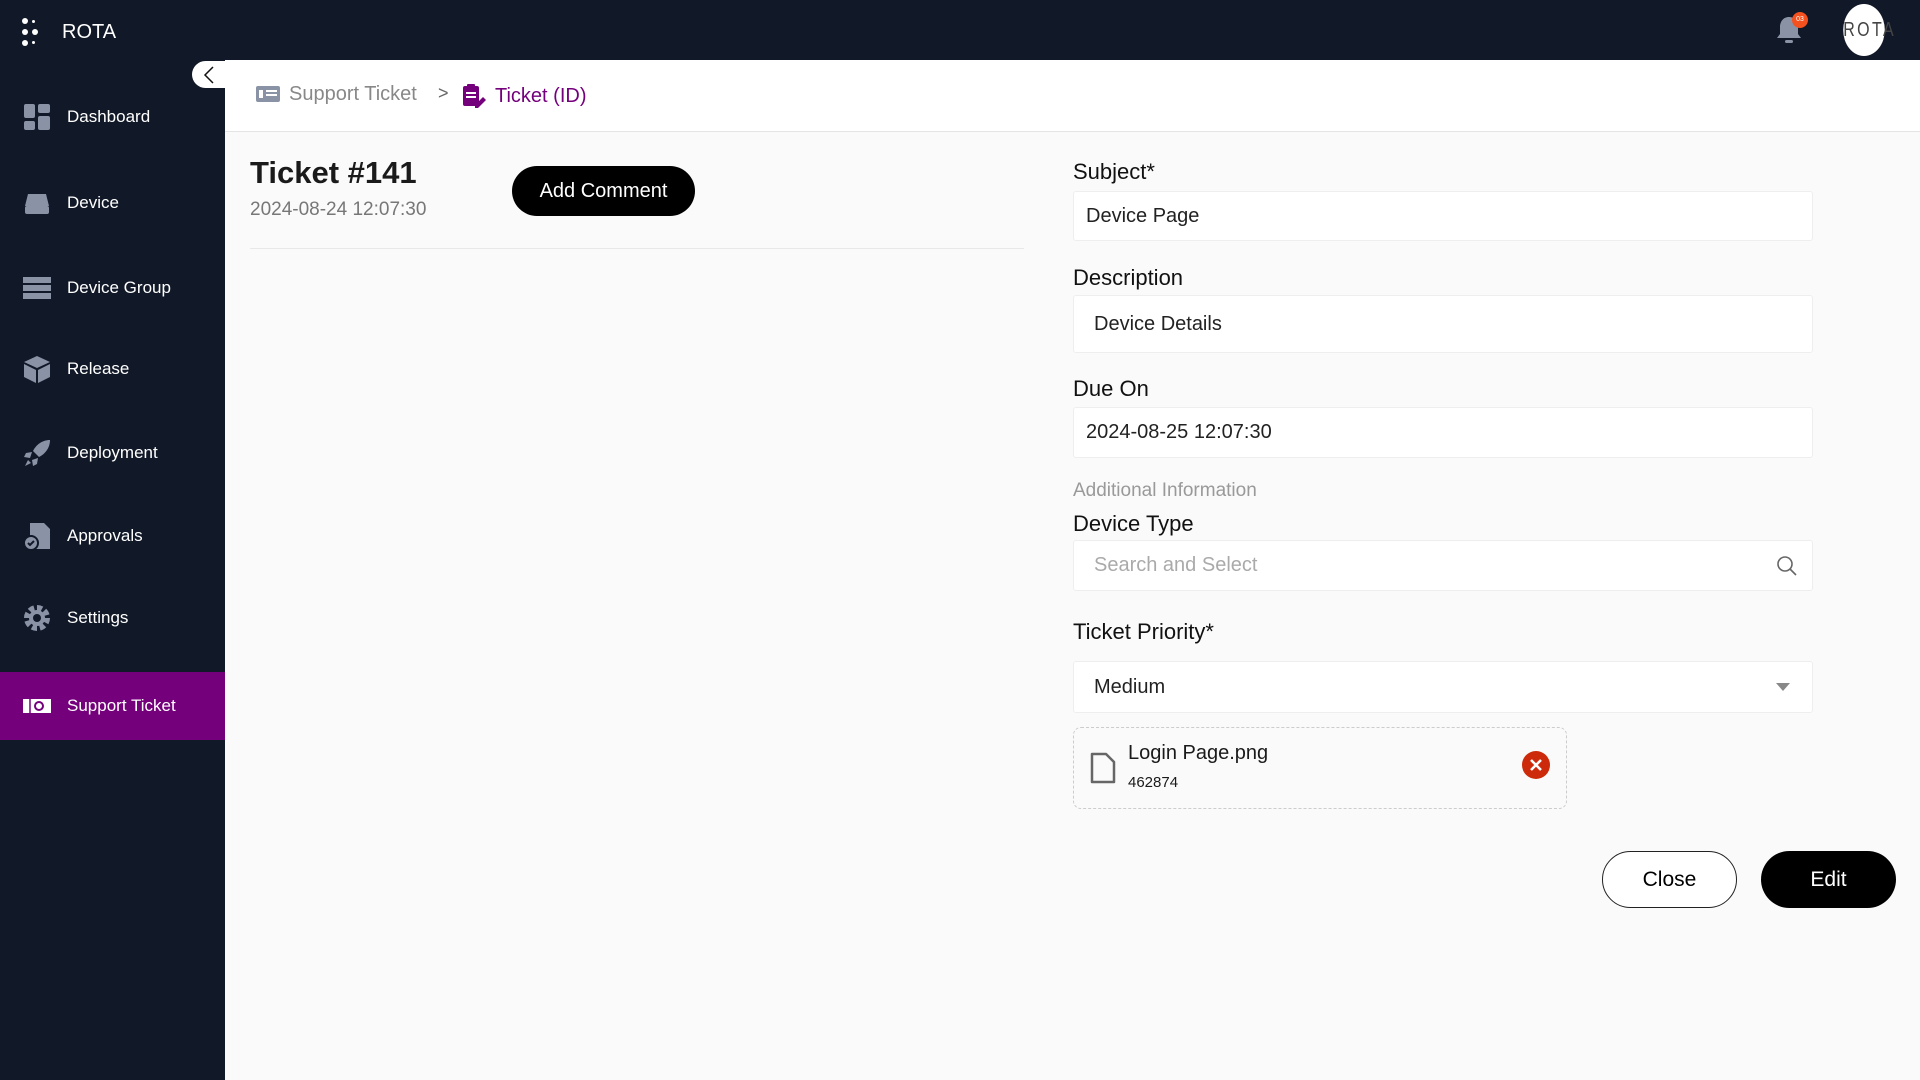 This screenshot has width=1920, height=1080. What do you see at coordinates (338, 209) in the screenshot?
I see `ticket-created-date: 2024-08-24 12:07:30` at bounding box center [338, 209].